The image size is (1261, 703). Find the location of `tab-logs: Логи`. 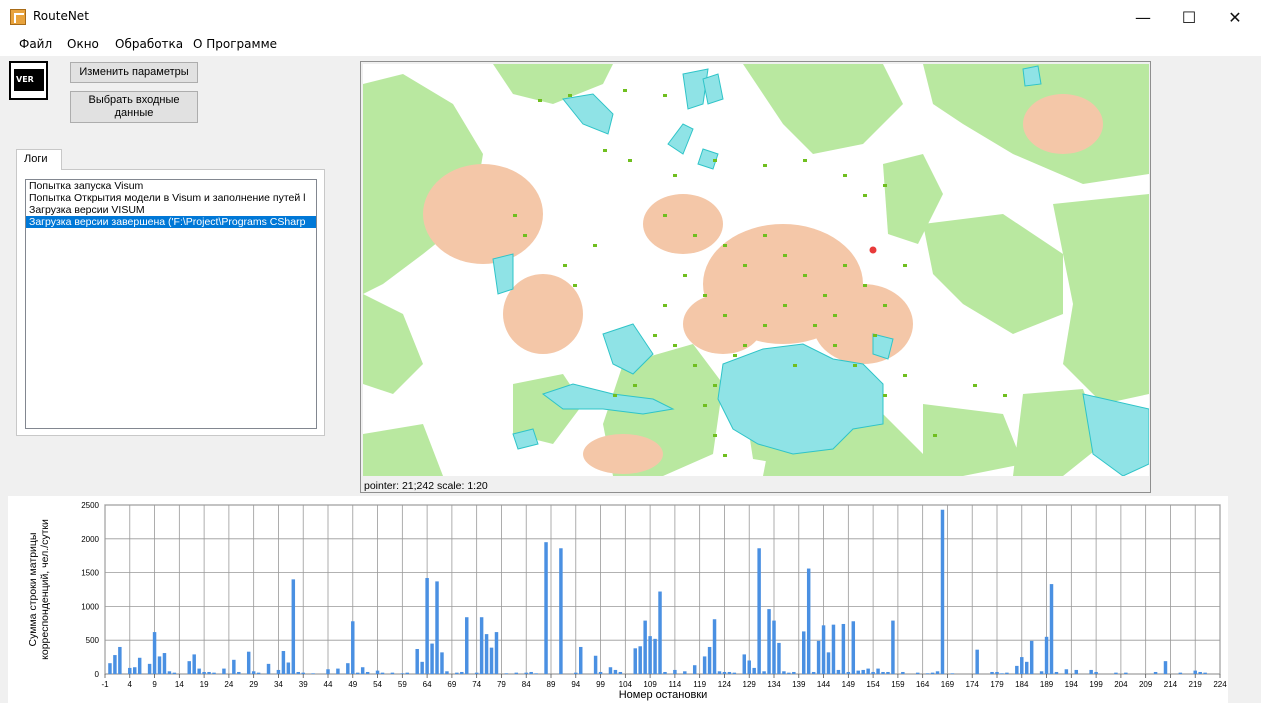

tab-logs: Логи is located at coordinates (39, 159).